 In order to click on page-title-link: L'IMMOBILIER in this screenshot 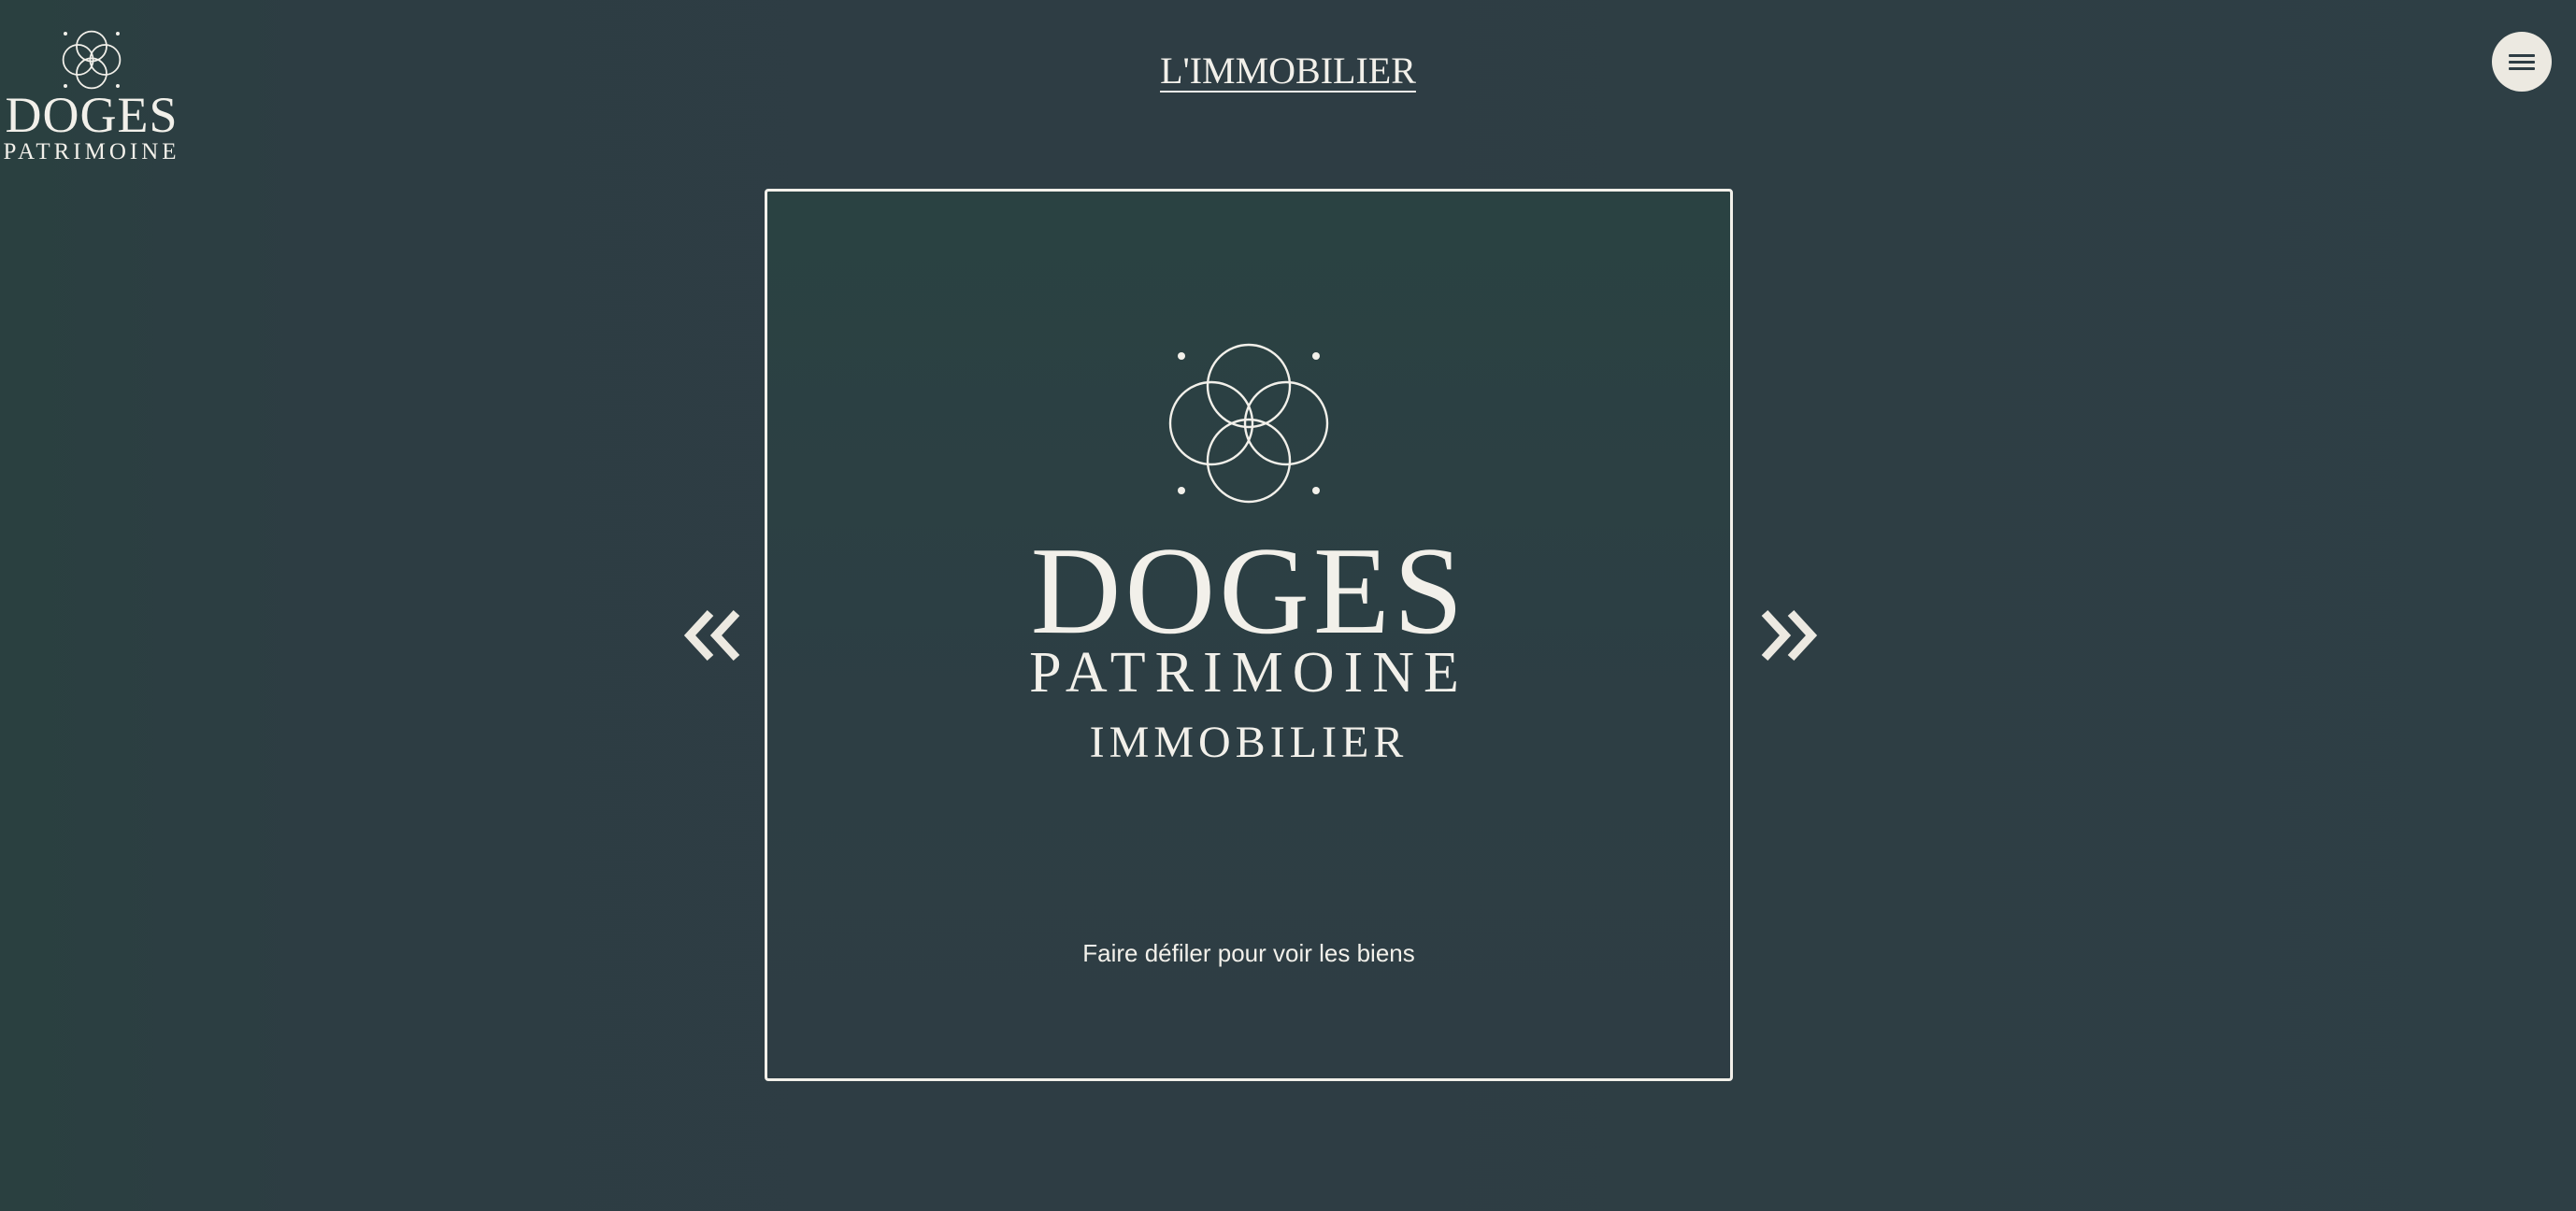, I will do `click(1288, 71)`.